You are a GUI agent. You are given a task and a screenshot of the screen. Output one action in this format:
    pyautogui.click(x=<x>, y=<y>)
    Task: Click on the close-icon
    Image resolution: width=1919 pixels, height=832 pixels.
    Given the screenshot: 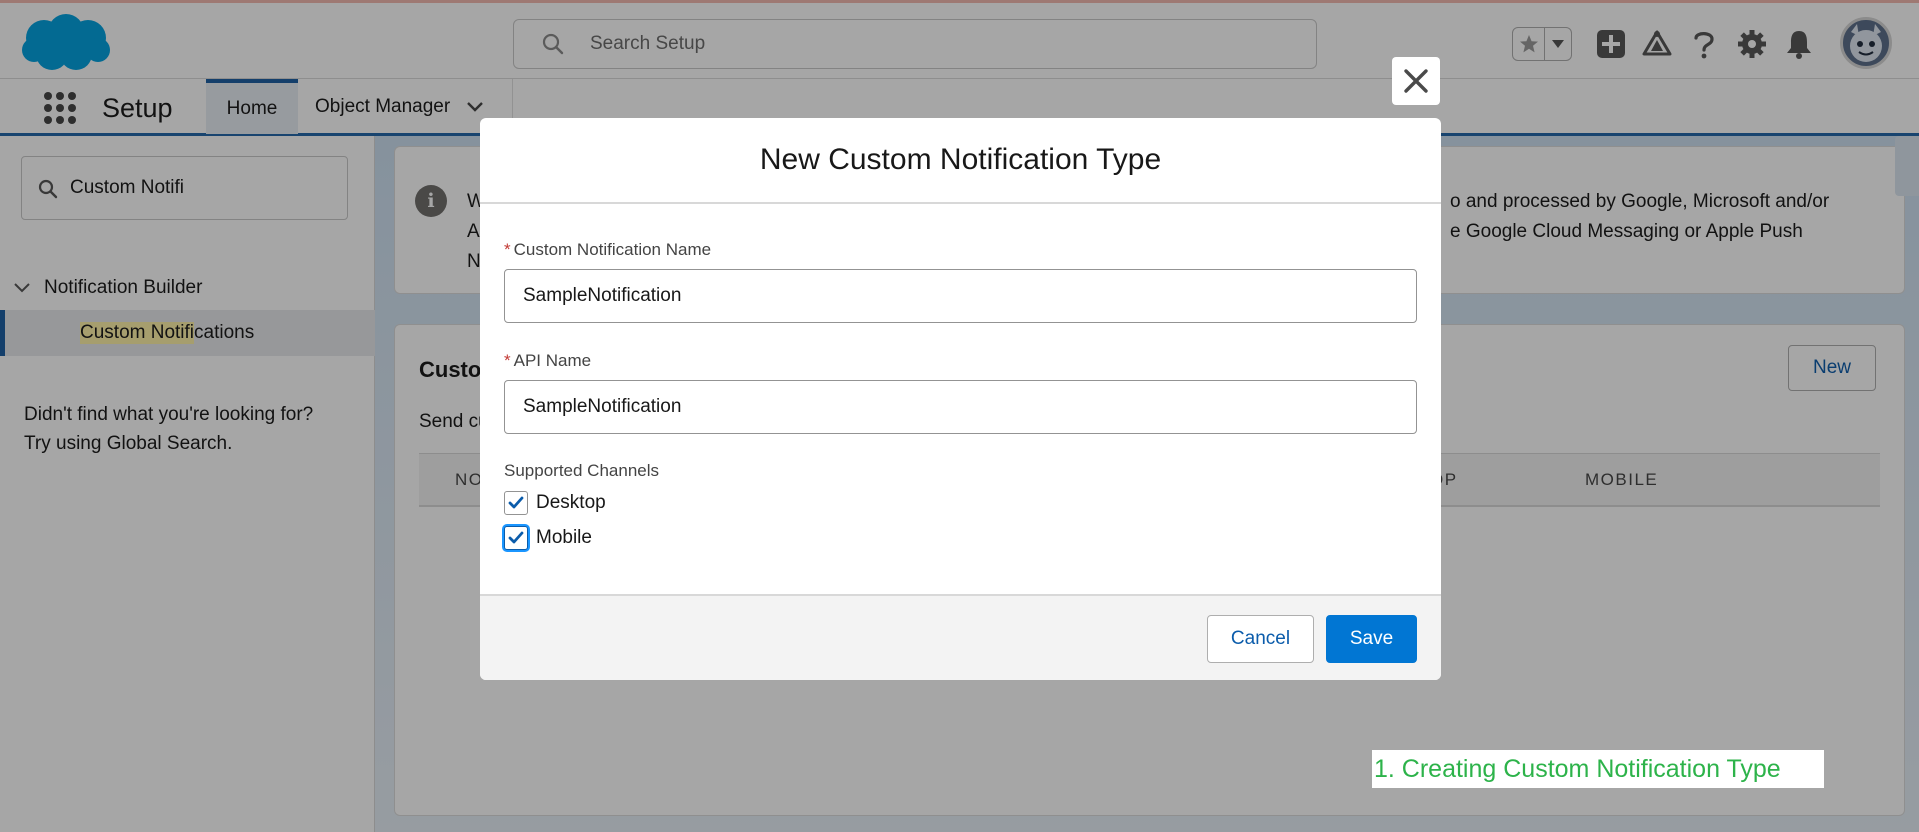 What is the action you would take?
    pyautogui.click(x=1416, y=81)
    